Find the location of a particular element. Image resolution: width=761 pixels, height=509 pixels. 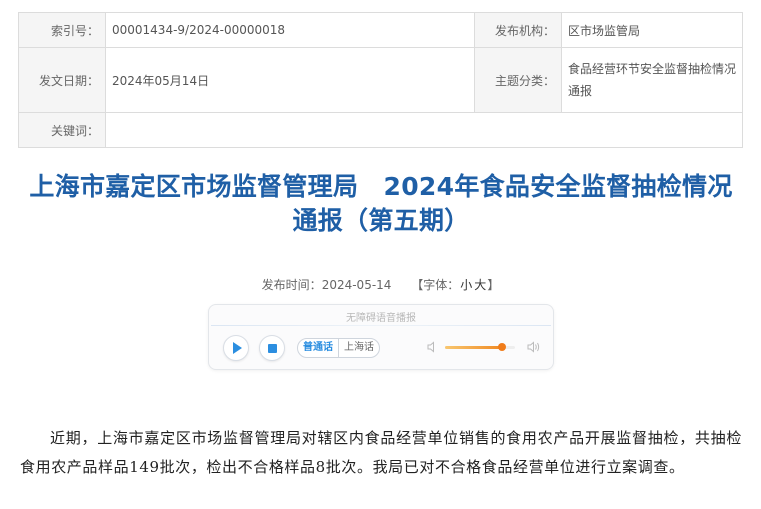

publish-info: 发布时间：2024-05-14 【字体：小 大】 is located at coordinates (380, 284).